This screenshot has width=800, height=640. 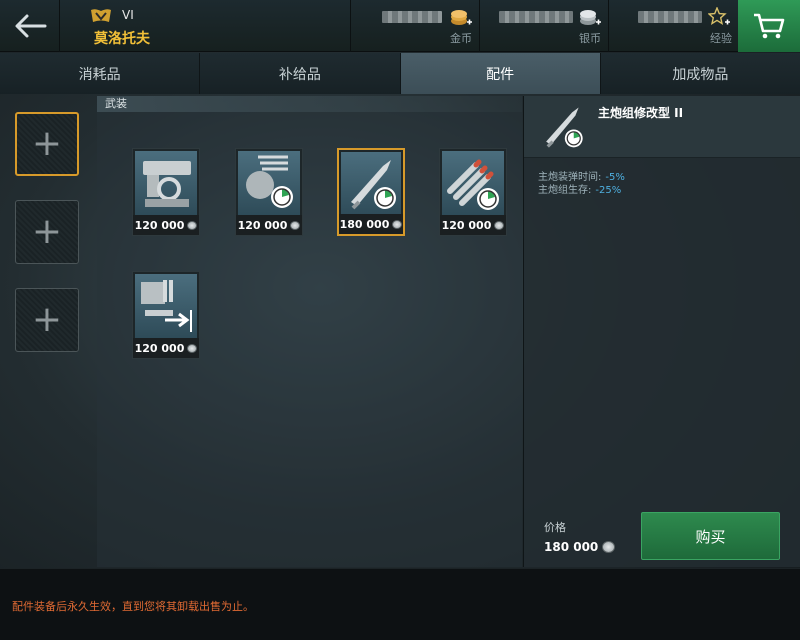 I want to click on tab-consumables: 消耗品, so click(x=100, y=73).